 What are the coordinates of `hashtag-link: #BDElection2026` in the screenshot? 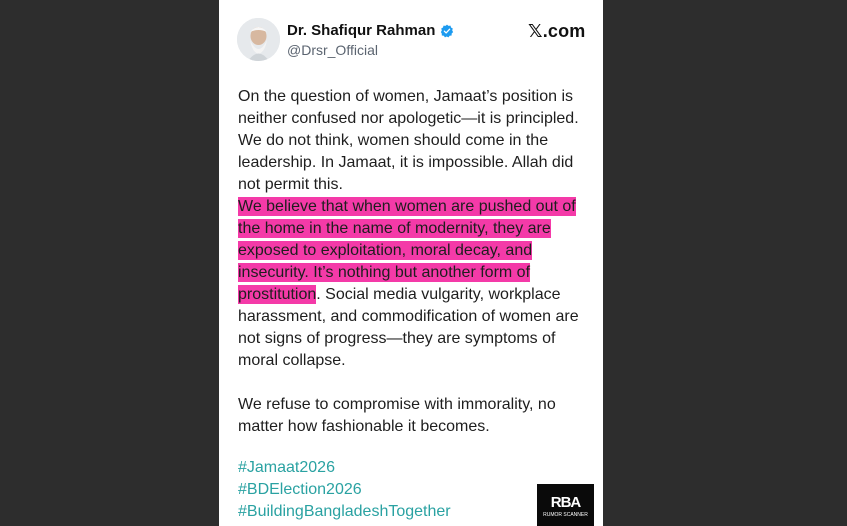 It's located at (344, 490).